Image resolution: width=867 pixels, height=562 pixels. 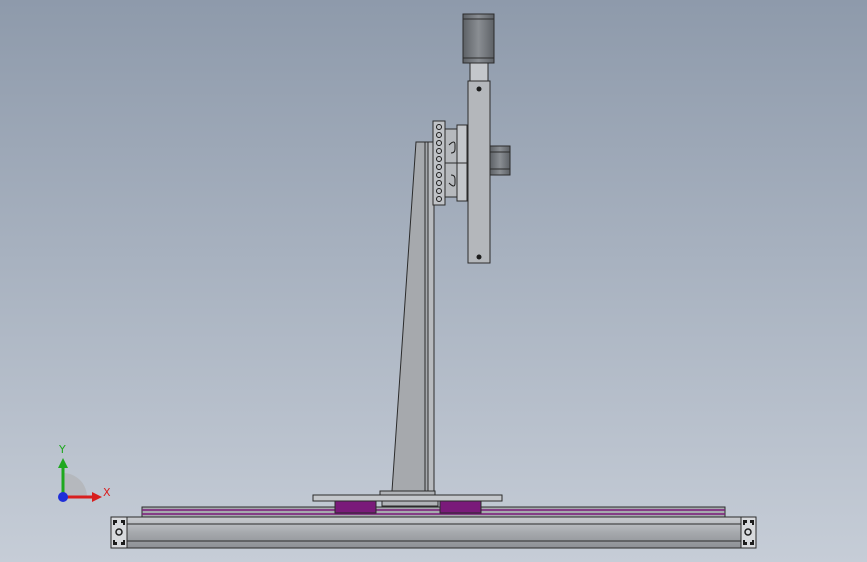 What do you see at coordinates (456, 163) in the screenshot?
I see `bearing-housing` at bounding box center [456, 163].